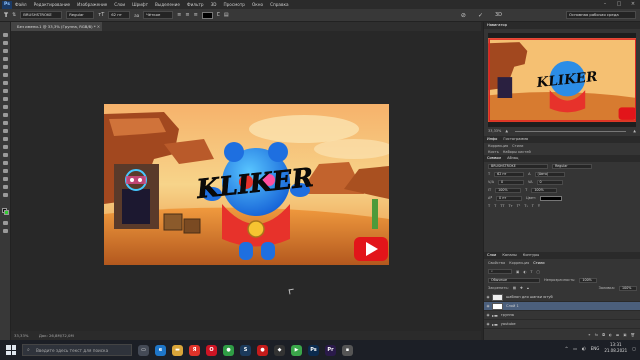  What do you see at coordinates (279, 4) in the screenshot?
I see `menu-help: Справка` at bounding box center [279, 4].